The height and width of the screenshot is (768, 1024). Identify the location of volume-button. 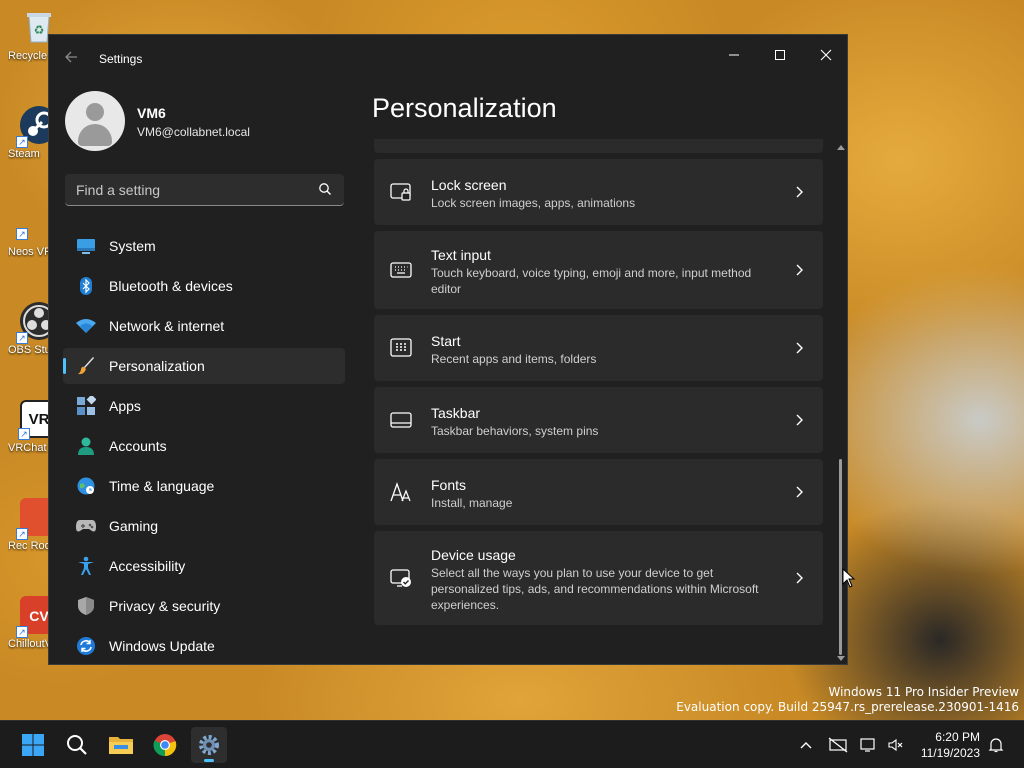
(896, 745).